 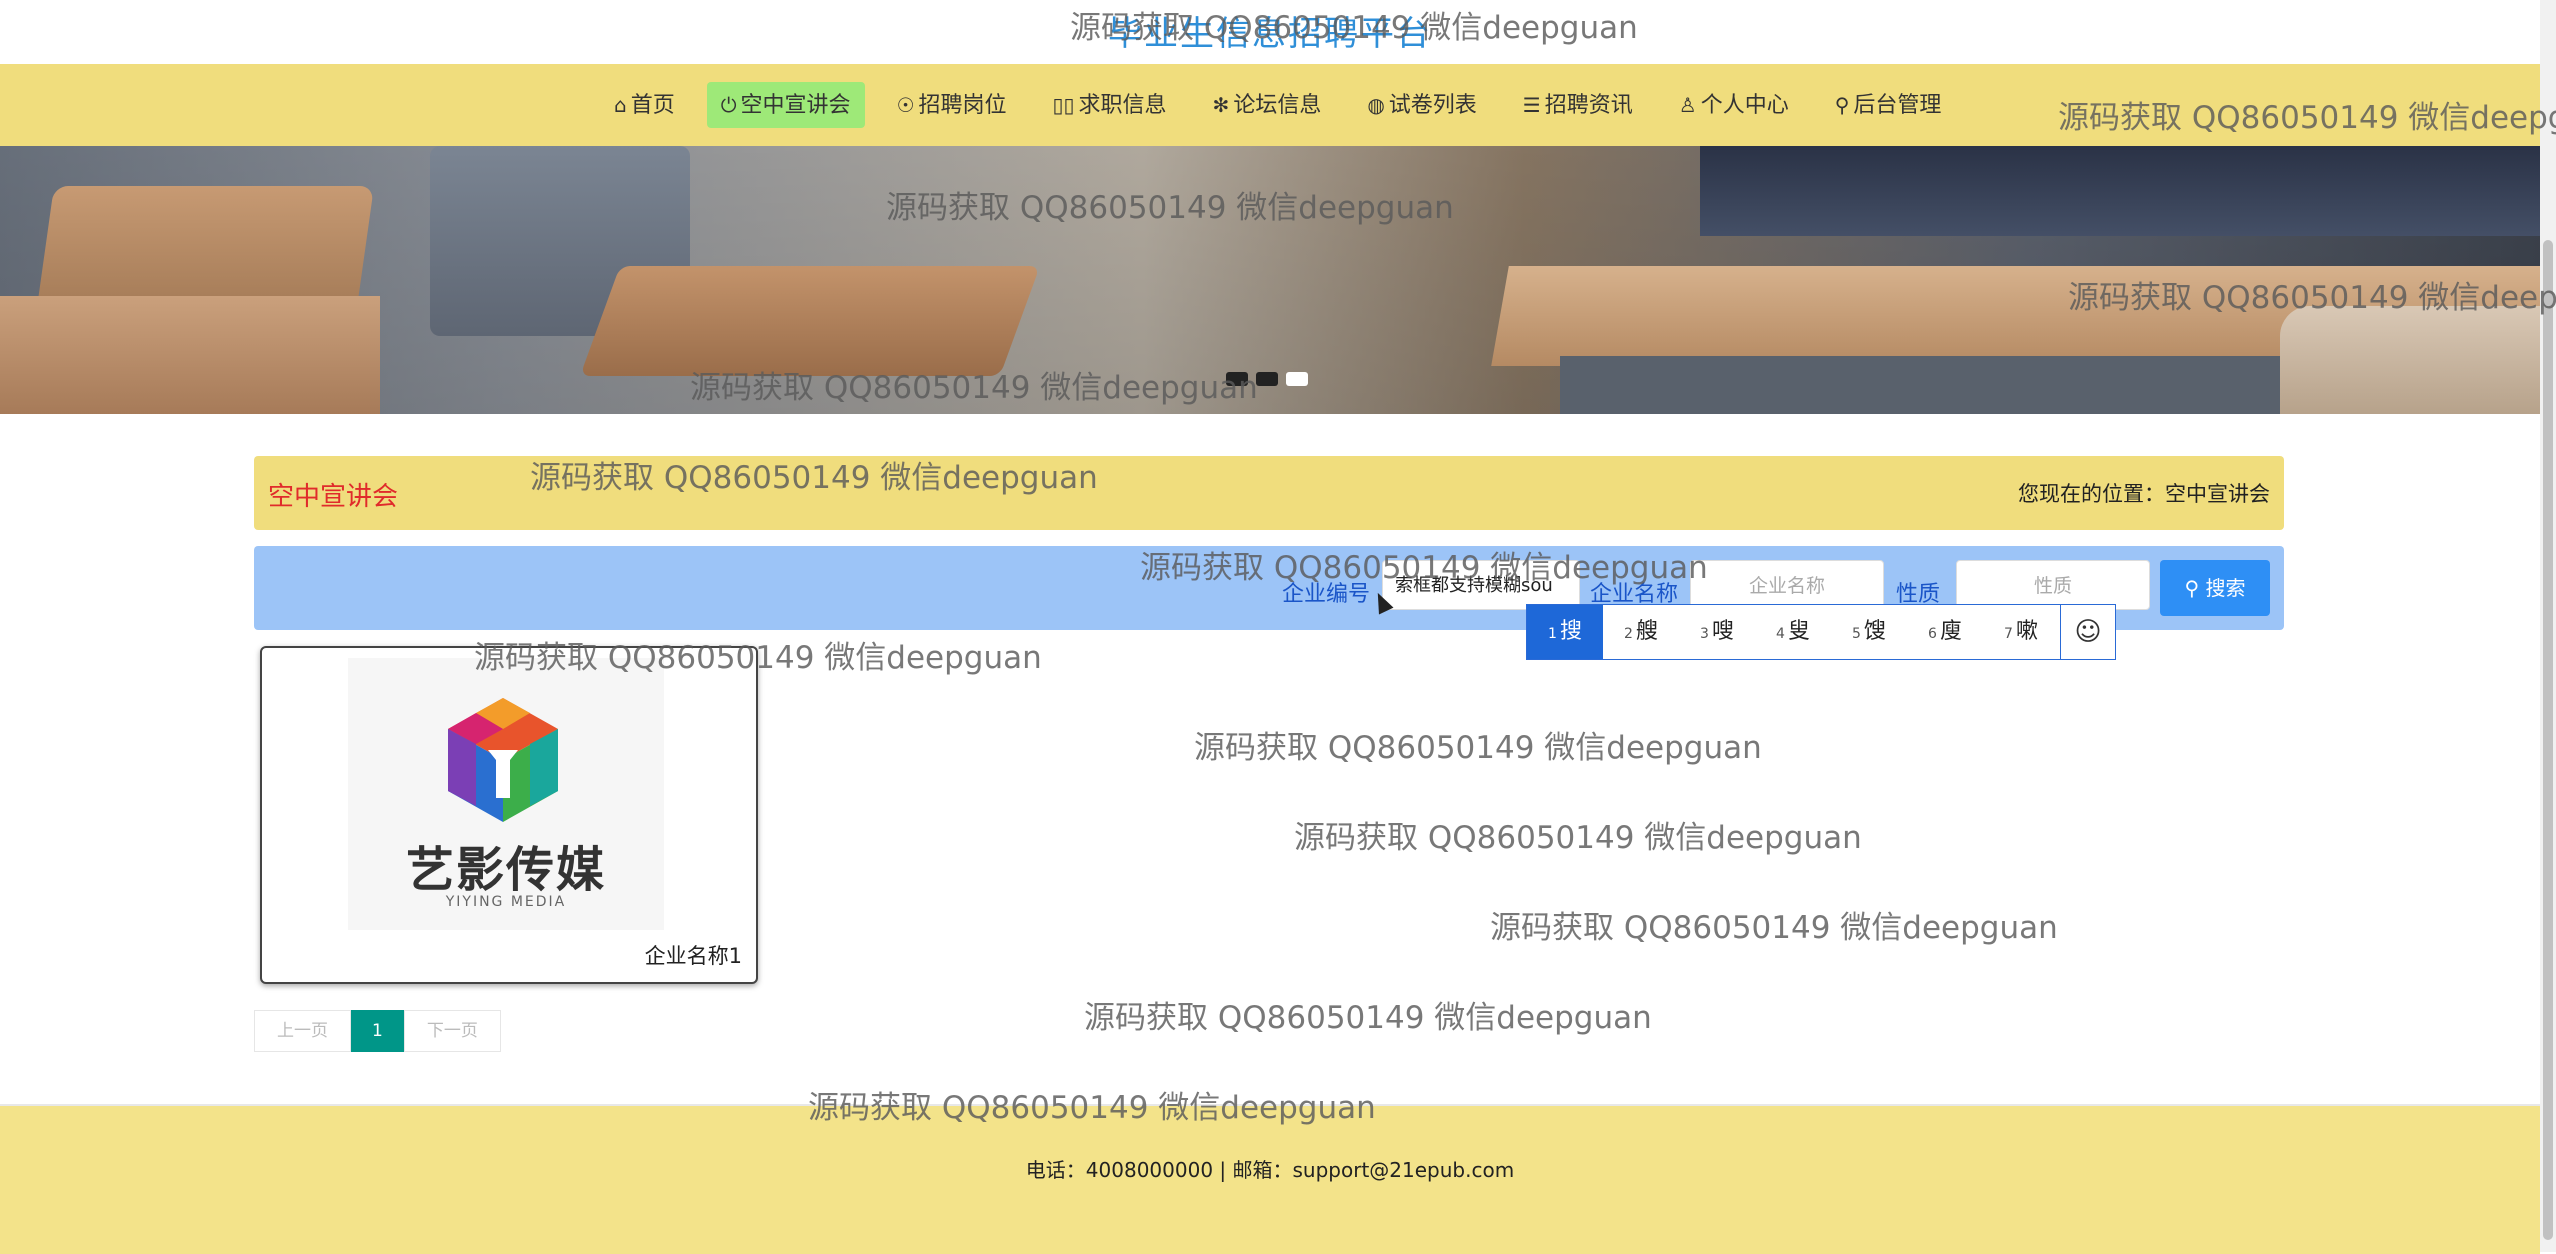 I want to click on pagination: 上一页 1 下一页, so click(x=377, y=1031).